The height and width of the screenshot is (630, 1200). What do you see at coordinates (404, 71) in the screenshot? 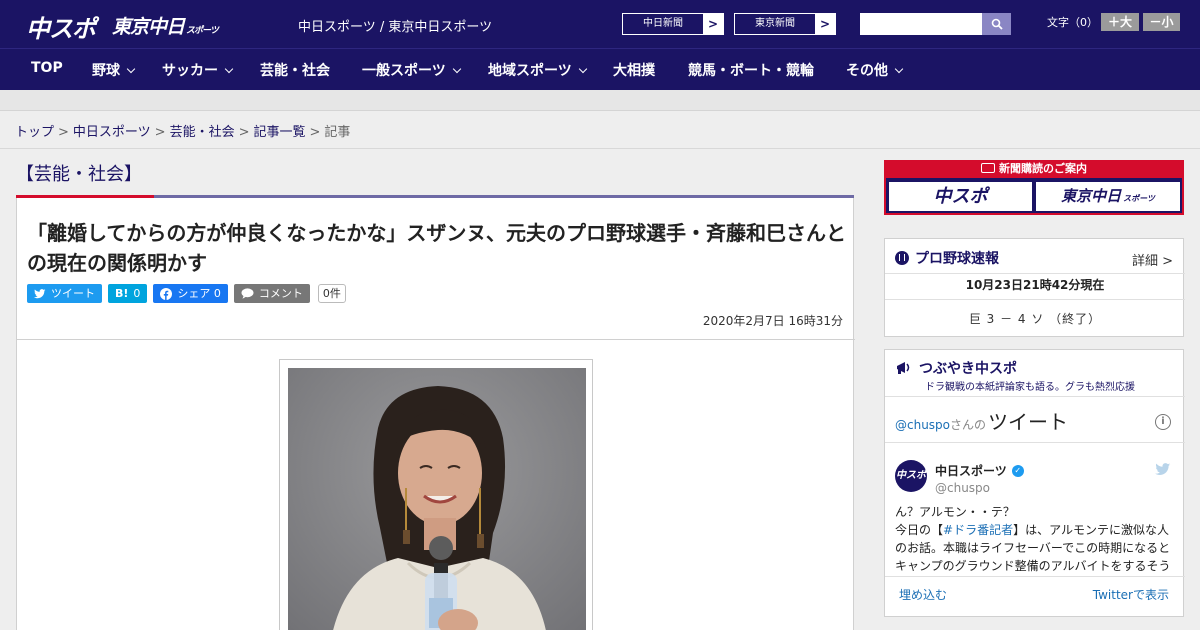
I see `nav-label: 一般スポーツ` at bounding box center [404, 71].